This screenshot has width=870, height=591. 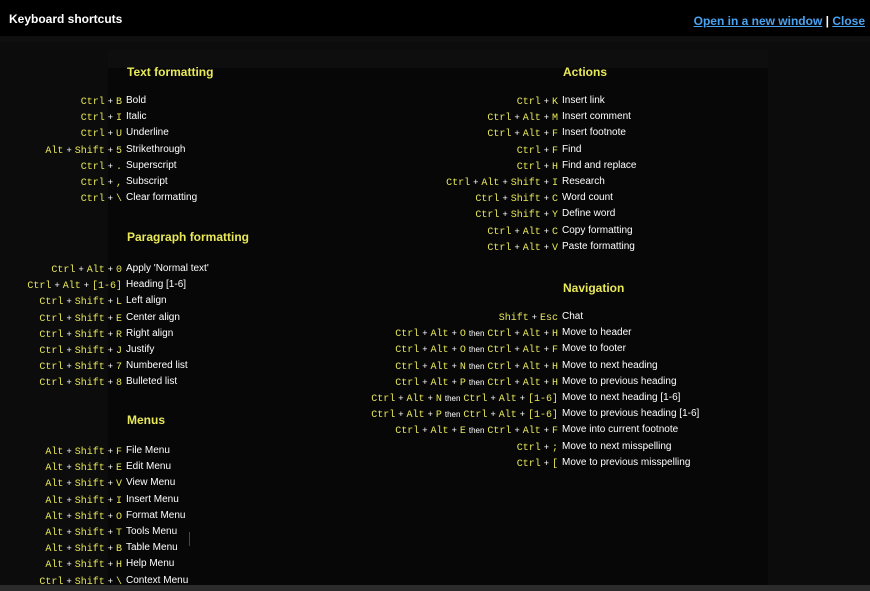 I want to click on shortcut-keys: Ctrl +[, so click(x=537, y=464).